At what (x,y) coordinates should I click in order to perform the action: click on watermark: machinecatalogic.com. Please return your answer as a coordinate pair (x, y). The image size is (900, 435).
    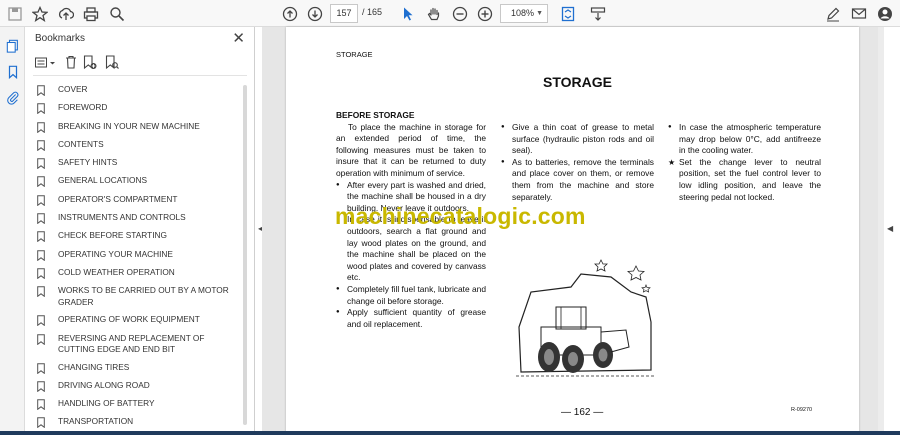
    Looking at the image, I should click on (460, 216).